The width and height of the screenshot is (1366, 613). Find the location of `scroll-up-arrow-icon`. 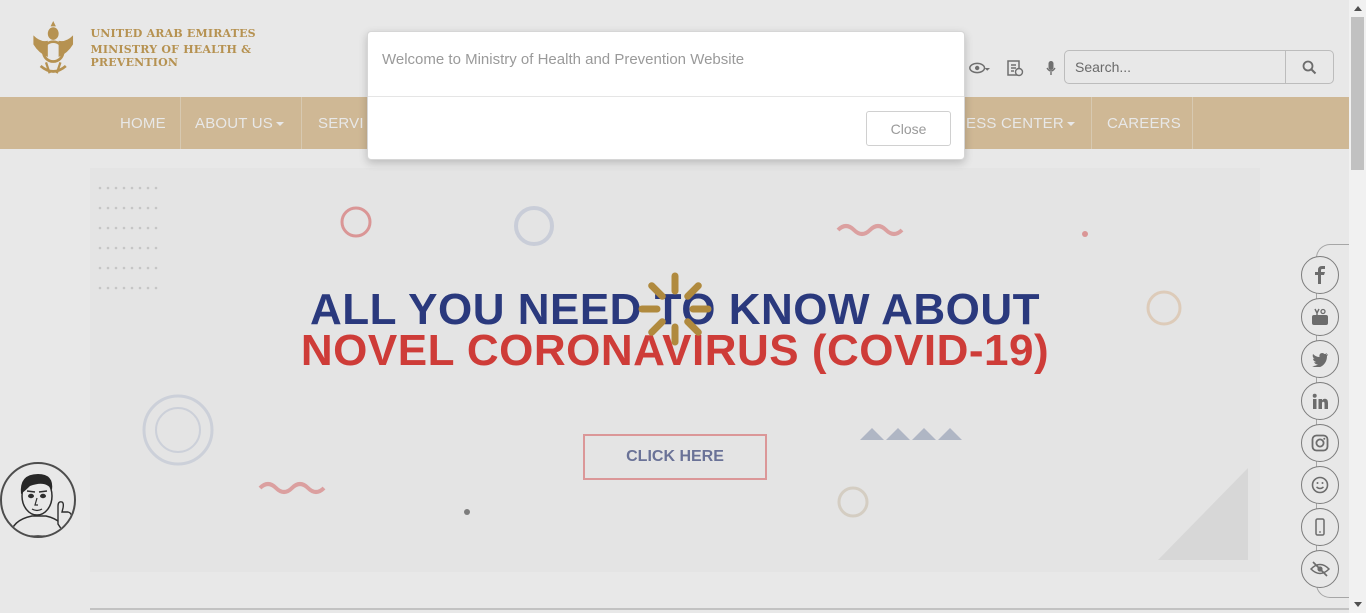

scroll-up-arrow-icon is located at coordinates (1357, 8).